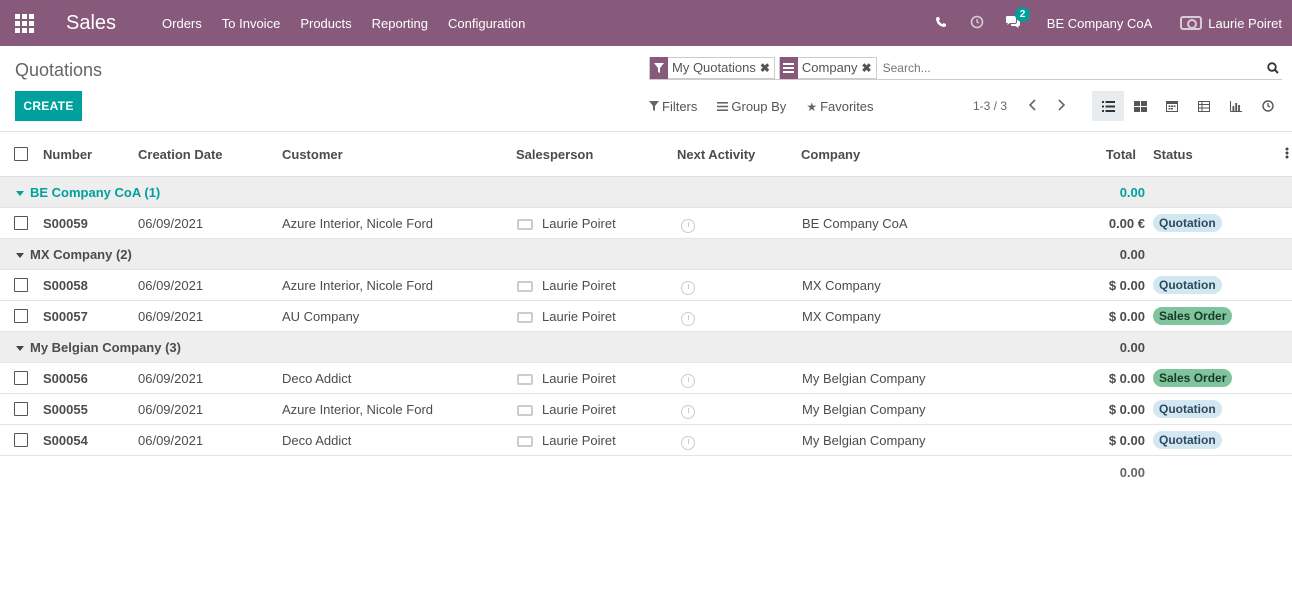 This screenshot has height=609, width=1292. Describe the element at coordinates (1108, 106) in the screenshot. I see `list-view-icon` at that location.